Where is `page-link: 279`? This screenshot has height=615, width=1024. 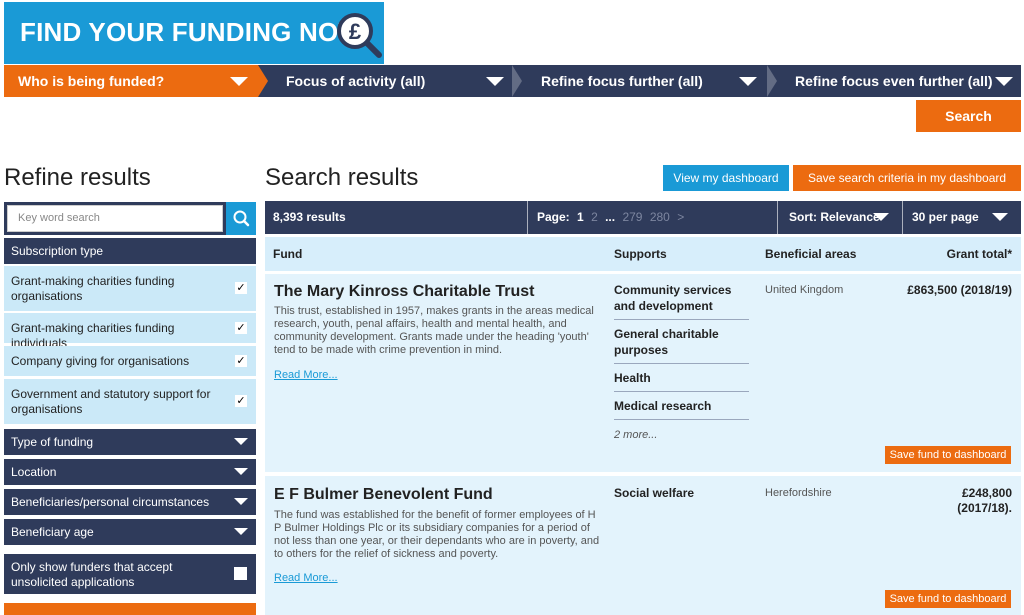
page-link: 279 is located at coordinates (632, 217).